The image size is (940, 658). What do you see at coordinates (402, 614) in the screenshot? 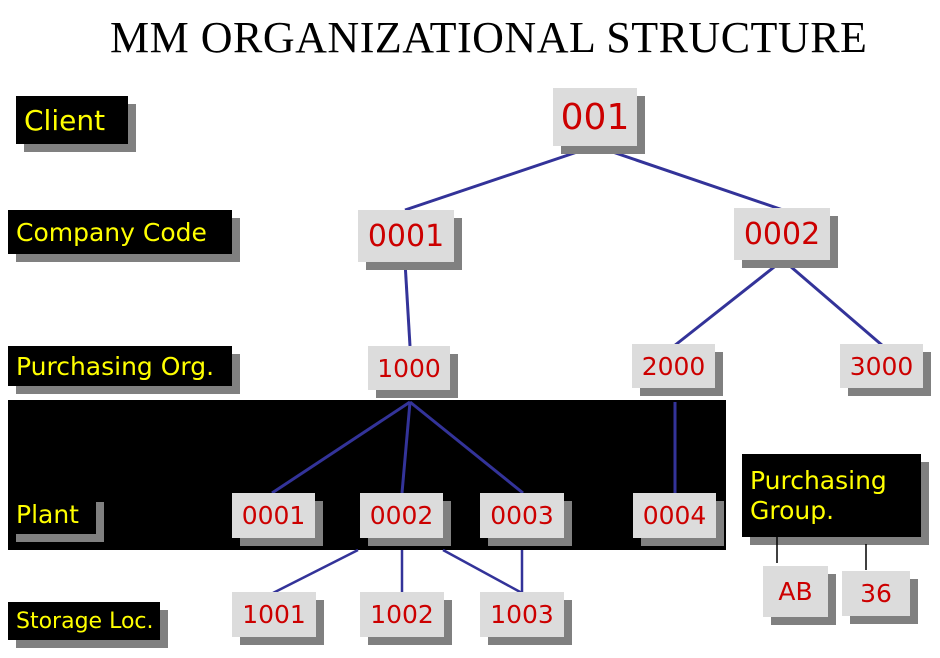
I see `node-storage-loc-1002: 1002` at bounding box center [402, 614].